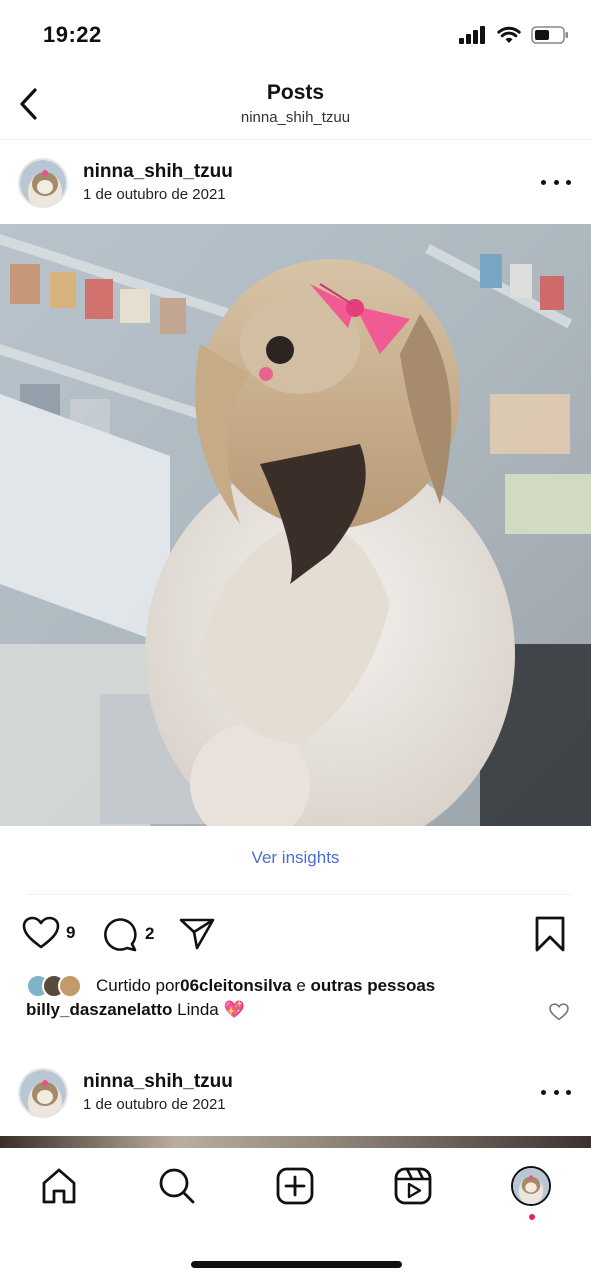 Image resolution: width=591 pixels, height=1280 pixels. I want to click on home-indicator, so click(296, 1264).